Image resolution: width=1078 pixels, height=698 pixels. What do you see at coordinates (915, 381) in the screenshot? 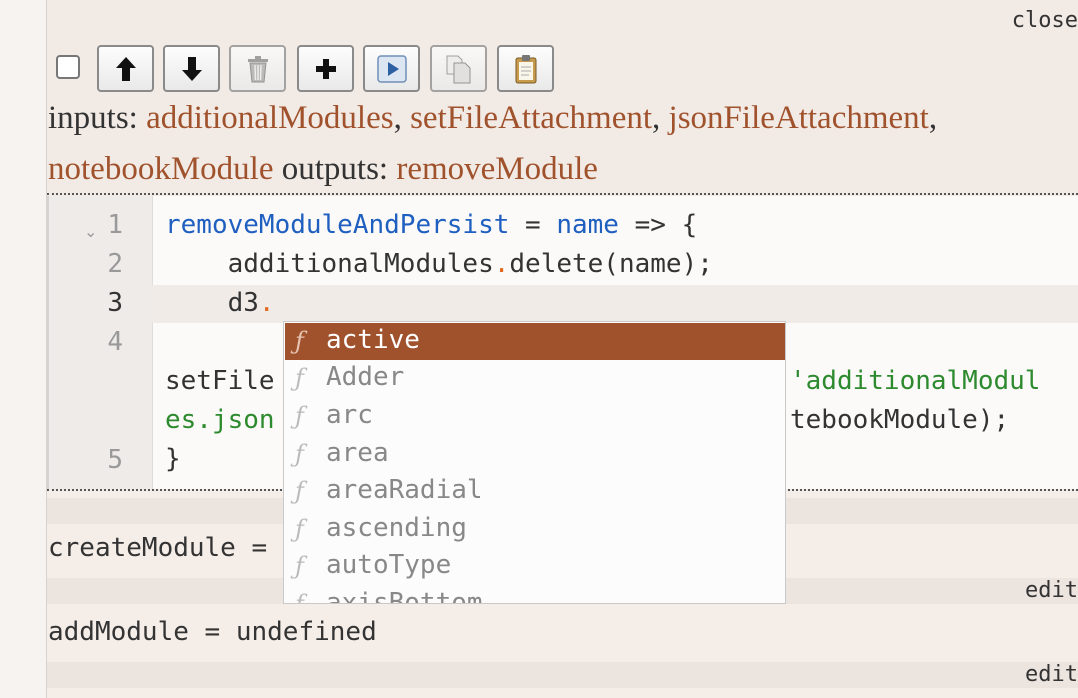
I see `code-line-4-string: 'additionalModul` at bounding box center [915, 381].